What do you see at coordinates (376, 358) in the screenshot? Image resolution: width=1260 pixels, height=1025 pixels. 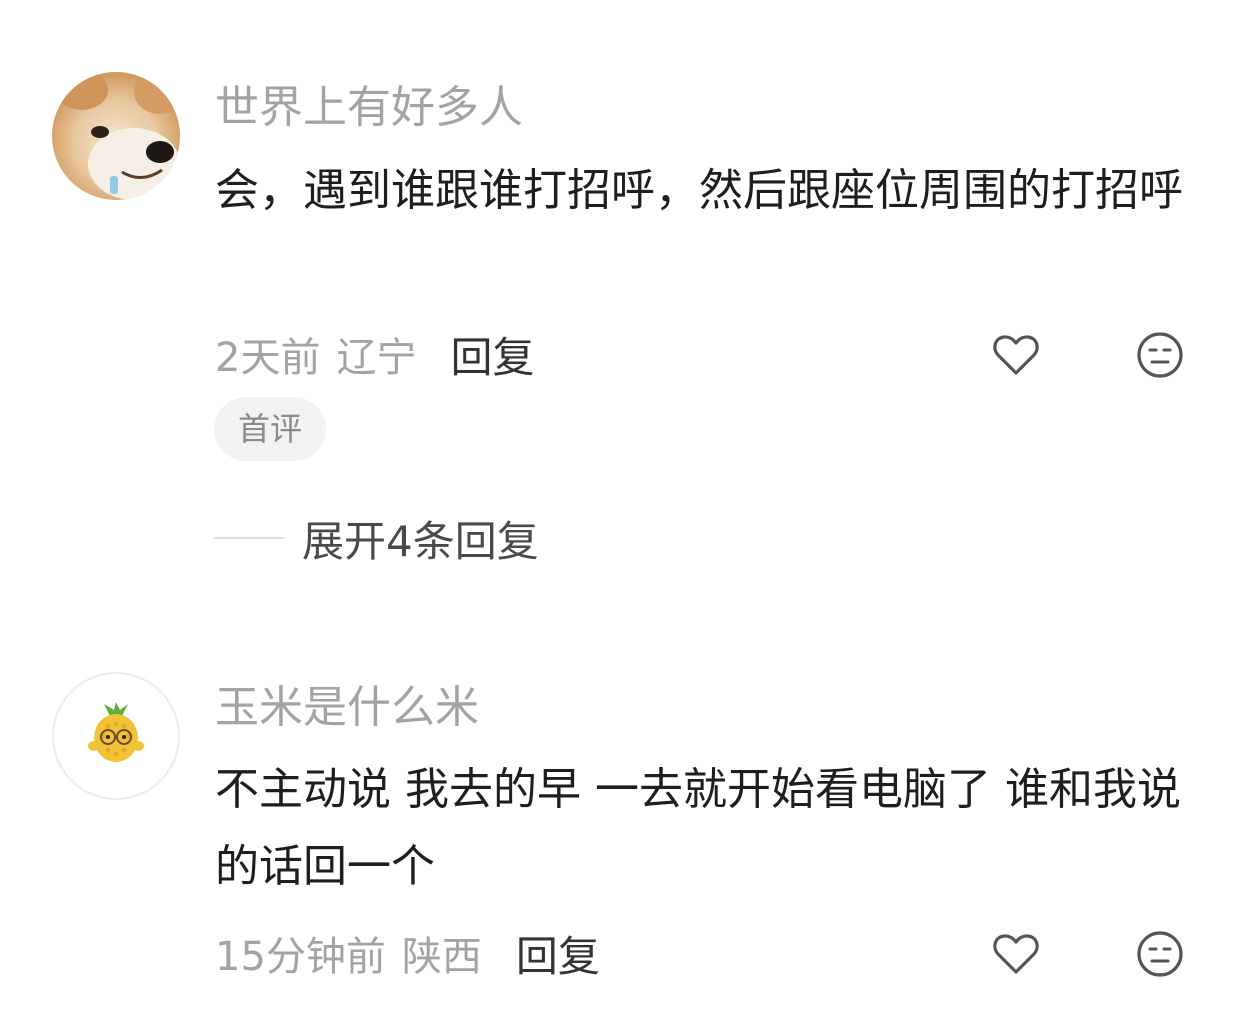 I see `comment-region: 辽宁` at bounding box center [376, 358].